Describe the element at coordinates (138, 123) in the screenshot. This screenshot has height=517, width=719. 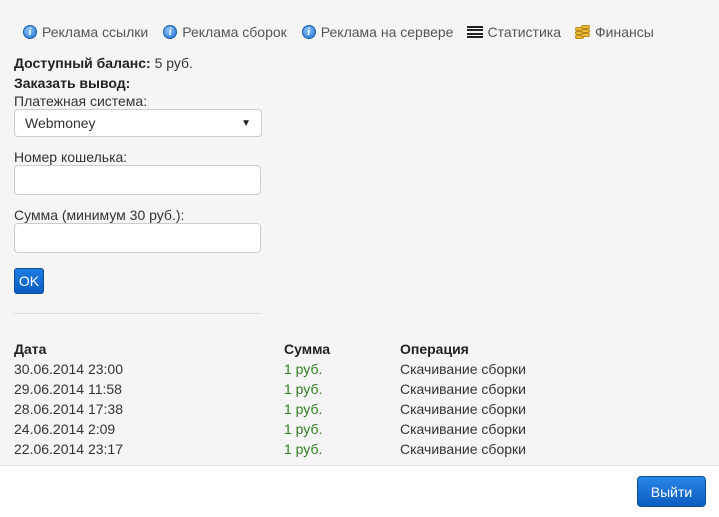
I see `payment-system-select: Webmoney ▼` at that location.